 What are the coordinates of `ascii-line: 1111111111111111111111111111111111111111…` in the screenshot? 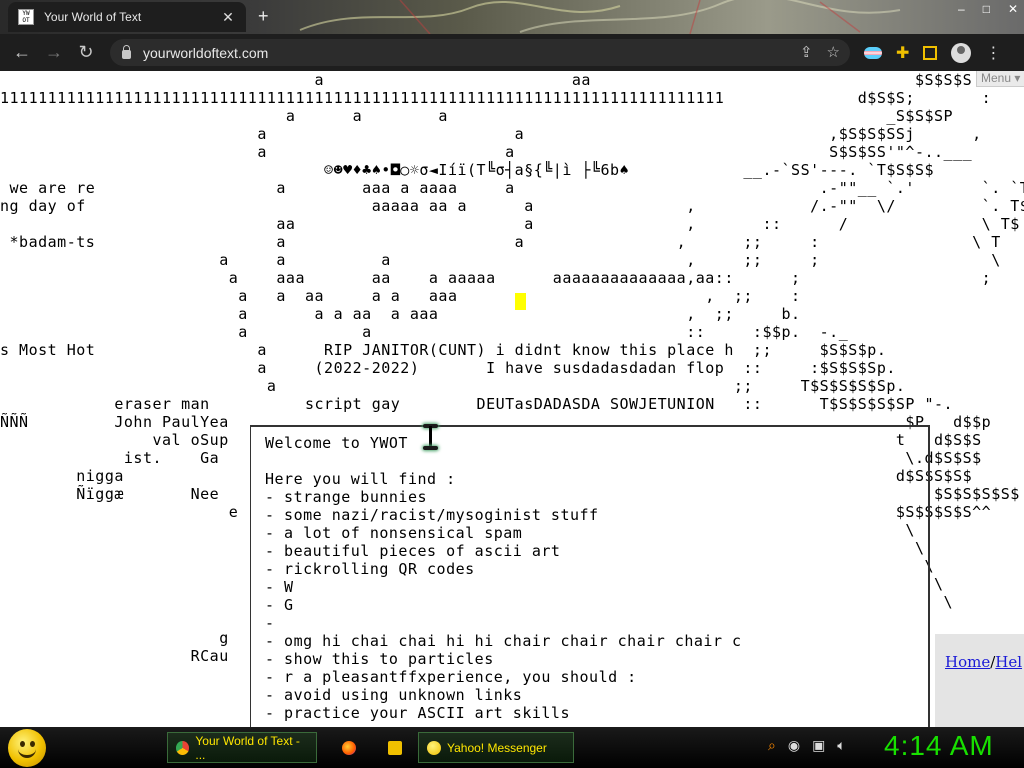 It's located at (512, 98).